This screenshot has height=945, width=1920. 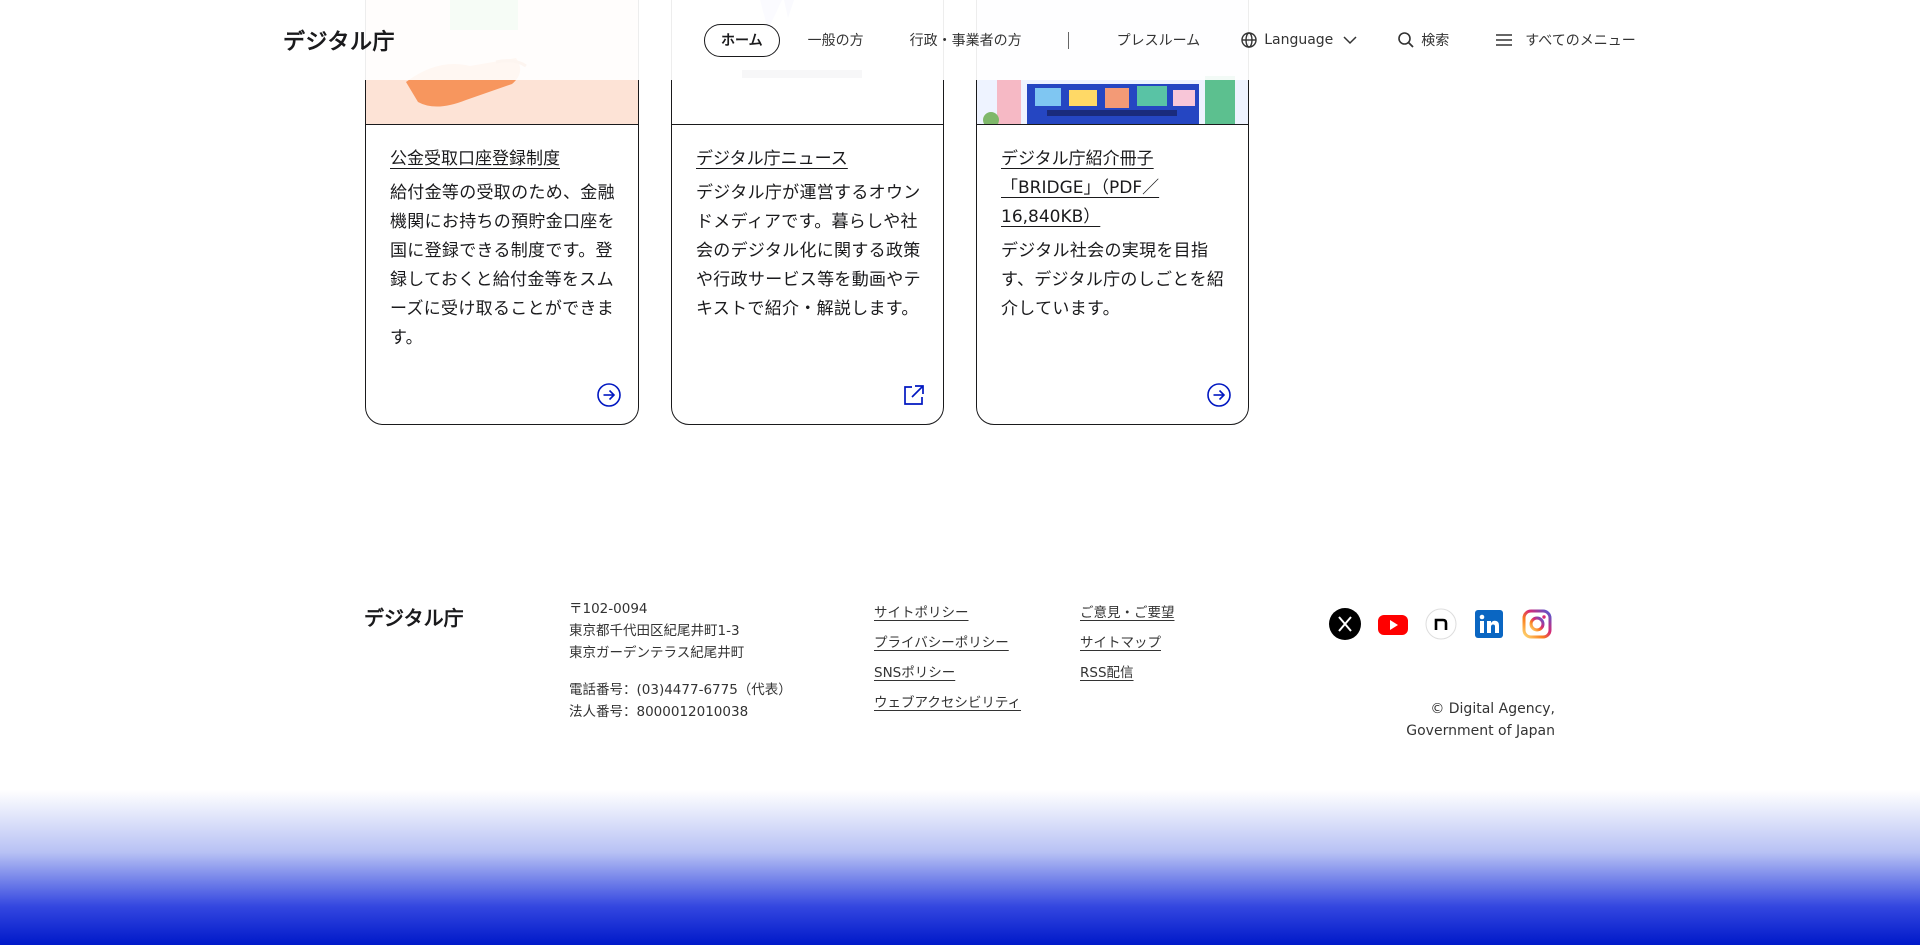 I want to click on instagram-icon, so click(x=1537, y=624).